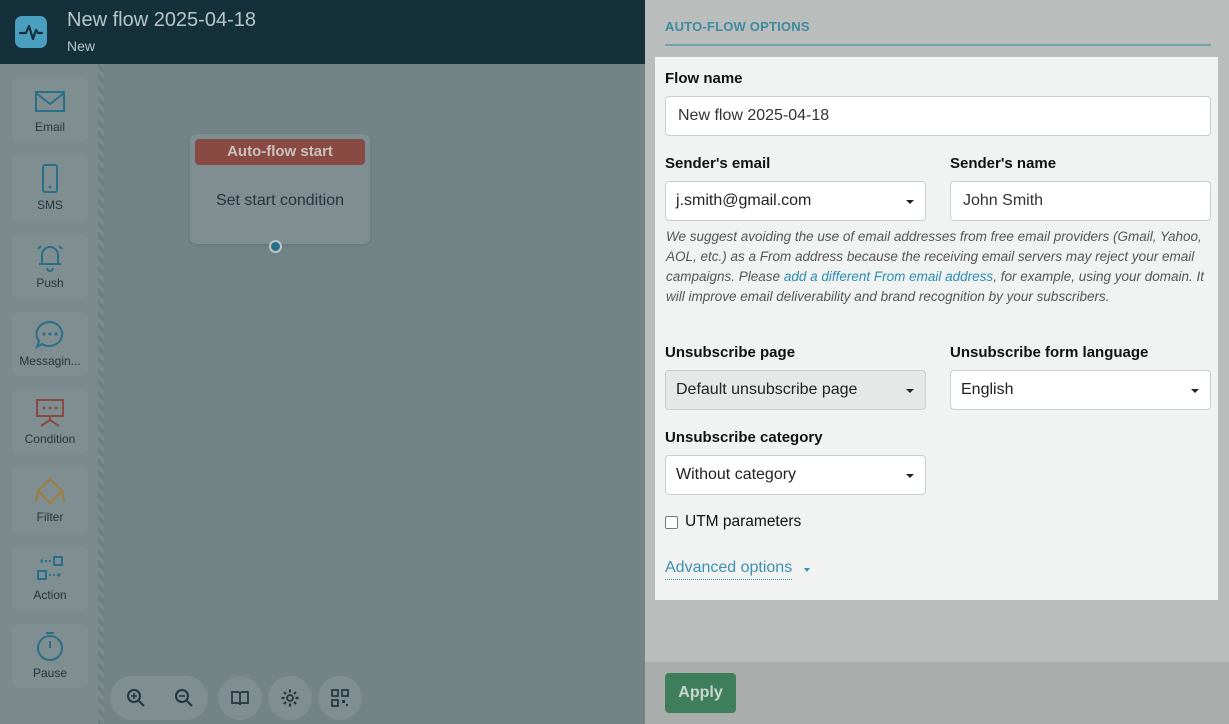 This screenshot has width=1229, height=724. What do you see at coordinates (50, 673) in the screenshot?
I see `toolbox-label: Pause` at bounding box center [50, 673].